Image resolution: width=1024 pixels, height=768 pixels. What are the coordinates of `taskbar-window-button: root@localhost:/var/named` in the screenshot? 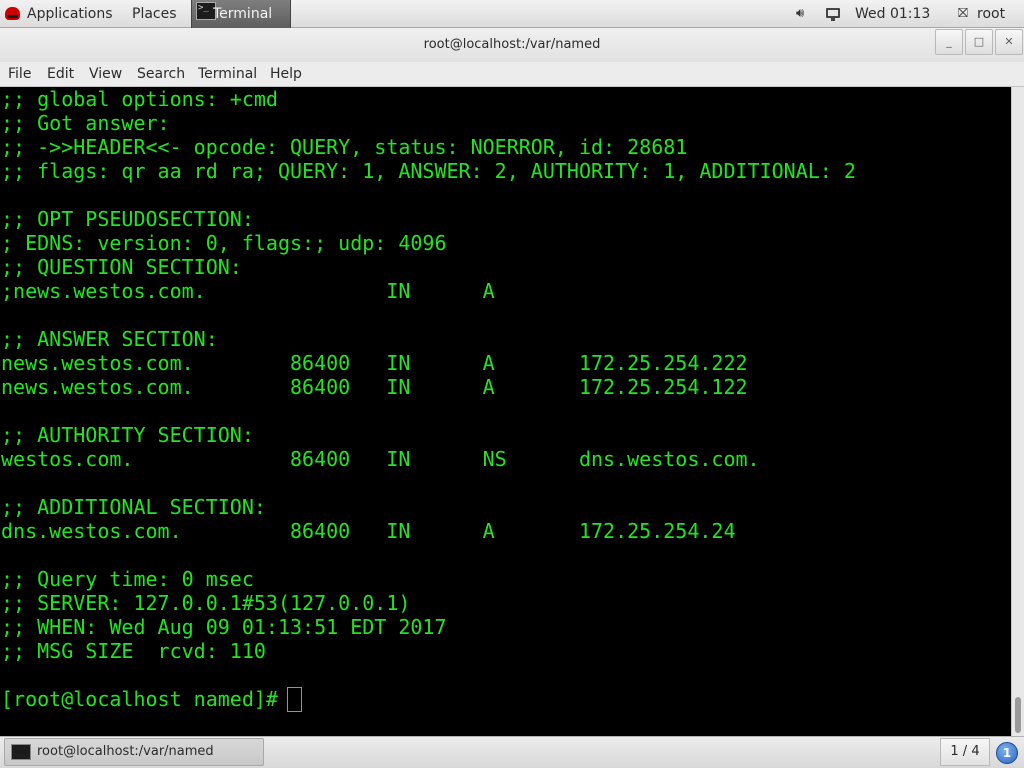 It's located at (134, 752).